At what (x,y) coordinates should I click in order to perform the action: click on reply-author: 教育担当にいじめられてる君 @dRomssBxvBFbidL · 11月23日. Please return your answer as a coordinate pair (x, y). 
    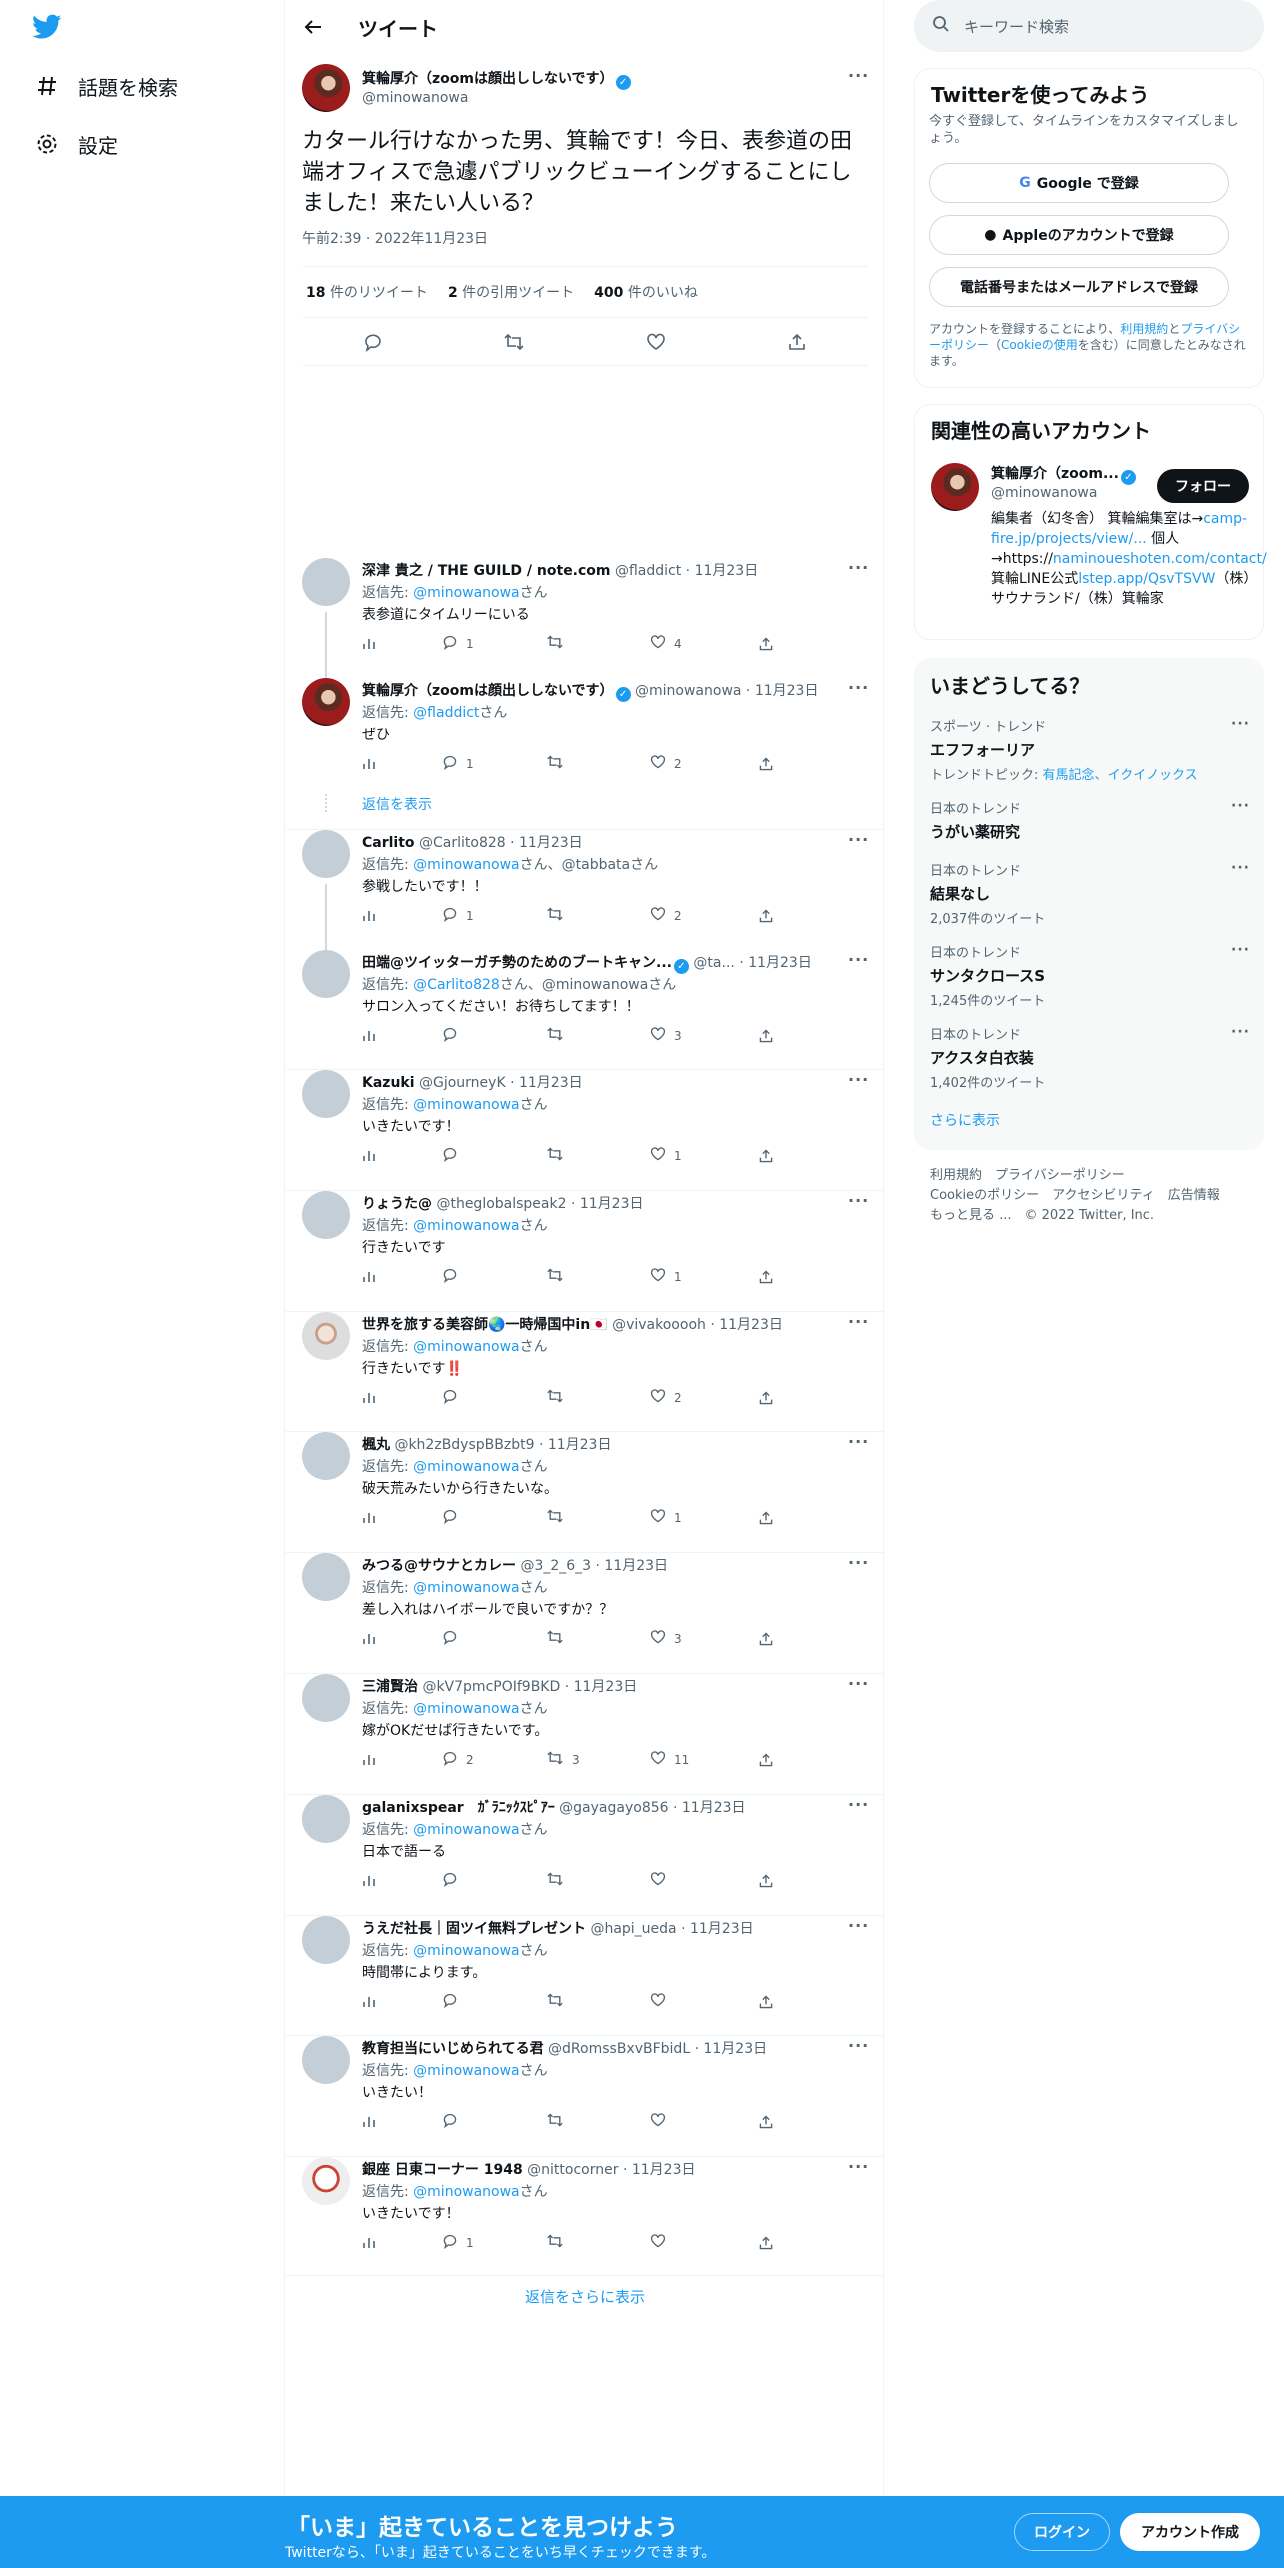
    Looking at the image, I should click on (597, 2048).